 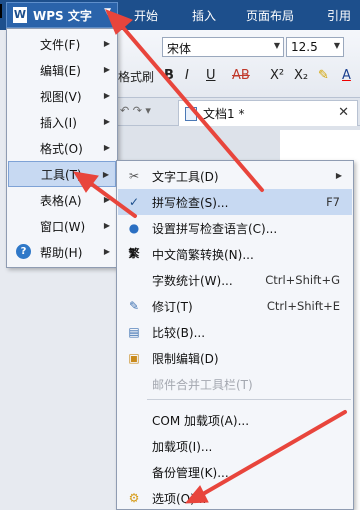 I want to click on menu-item-label: 编辑(E), so click(x=60, y=70).